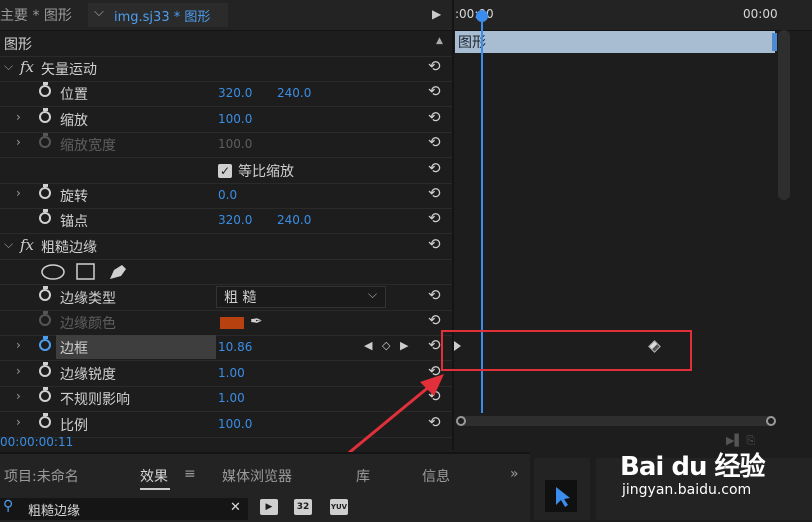  What do you see at coordinates (226, 272) in the screenshot?
I see `property-row` at bounding box center [226, 272].